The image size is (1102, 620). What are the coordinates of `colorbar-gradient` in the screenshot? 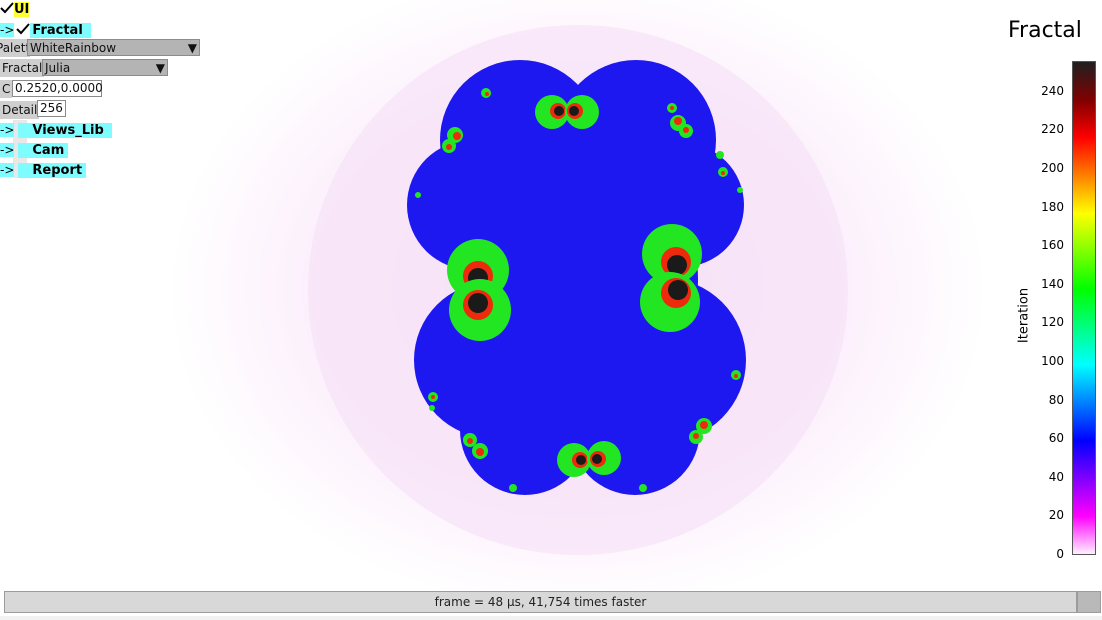 It's located at (1084, 308).